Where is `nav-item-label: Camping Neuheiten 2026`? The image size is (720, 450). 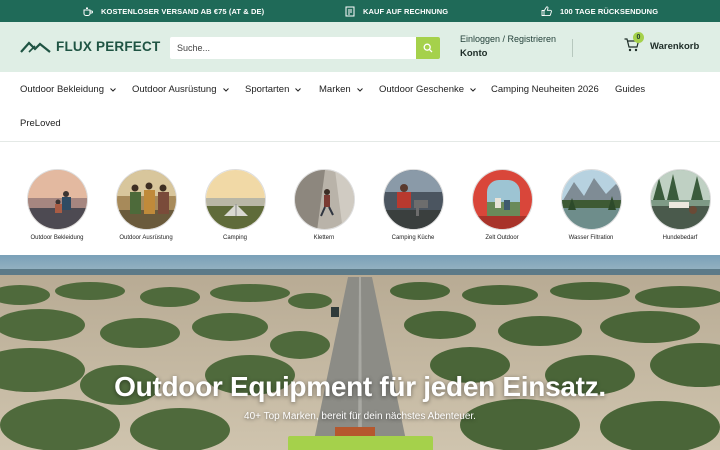 nav-item-label: Camping Neuheiten 2026 is located at coordinates (545, 89).